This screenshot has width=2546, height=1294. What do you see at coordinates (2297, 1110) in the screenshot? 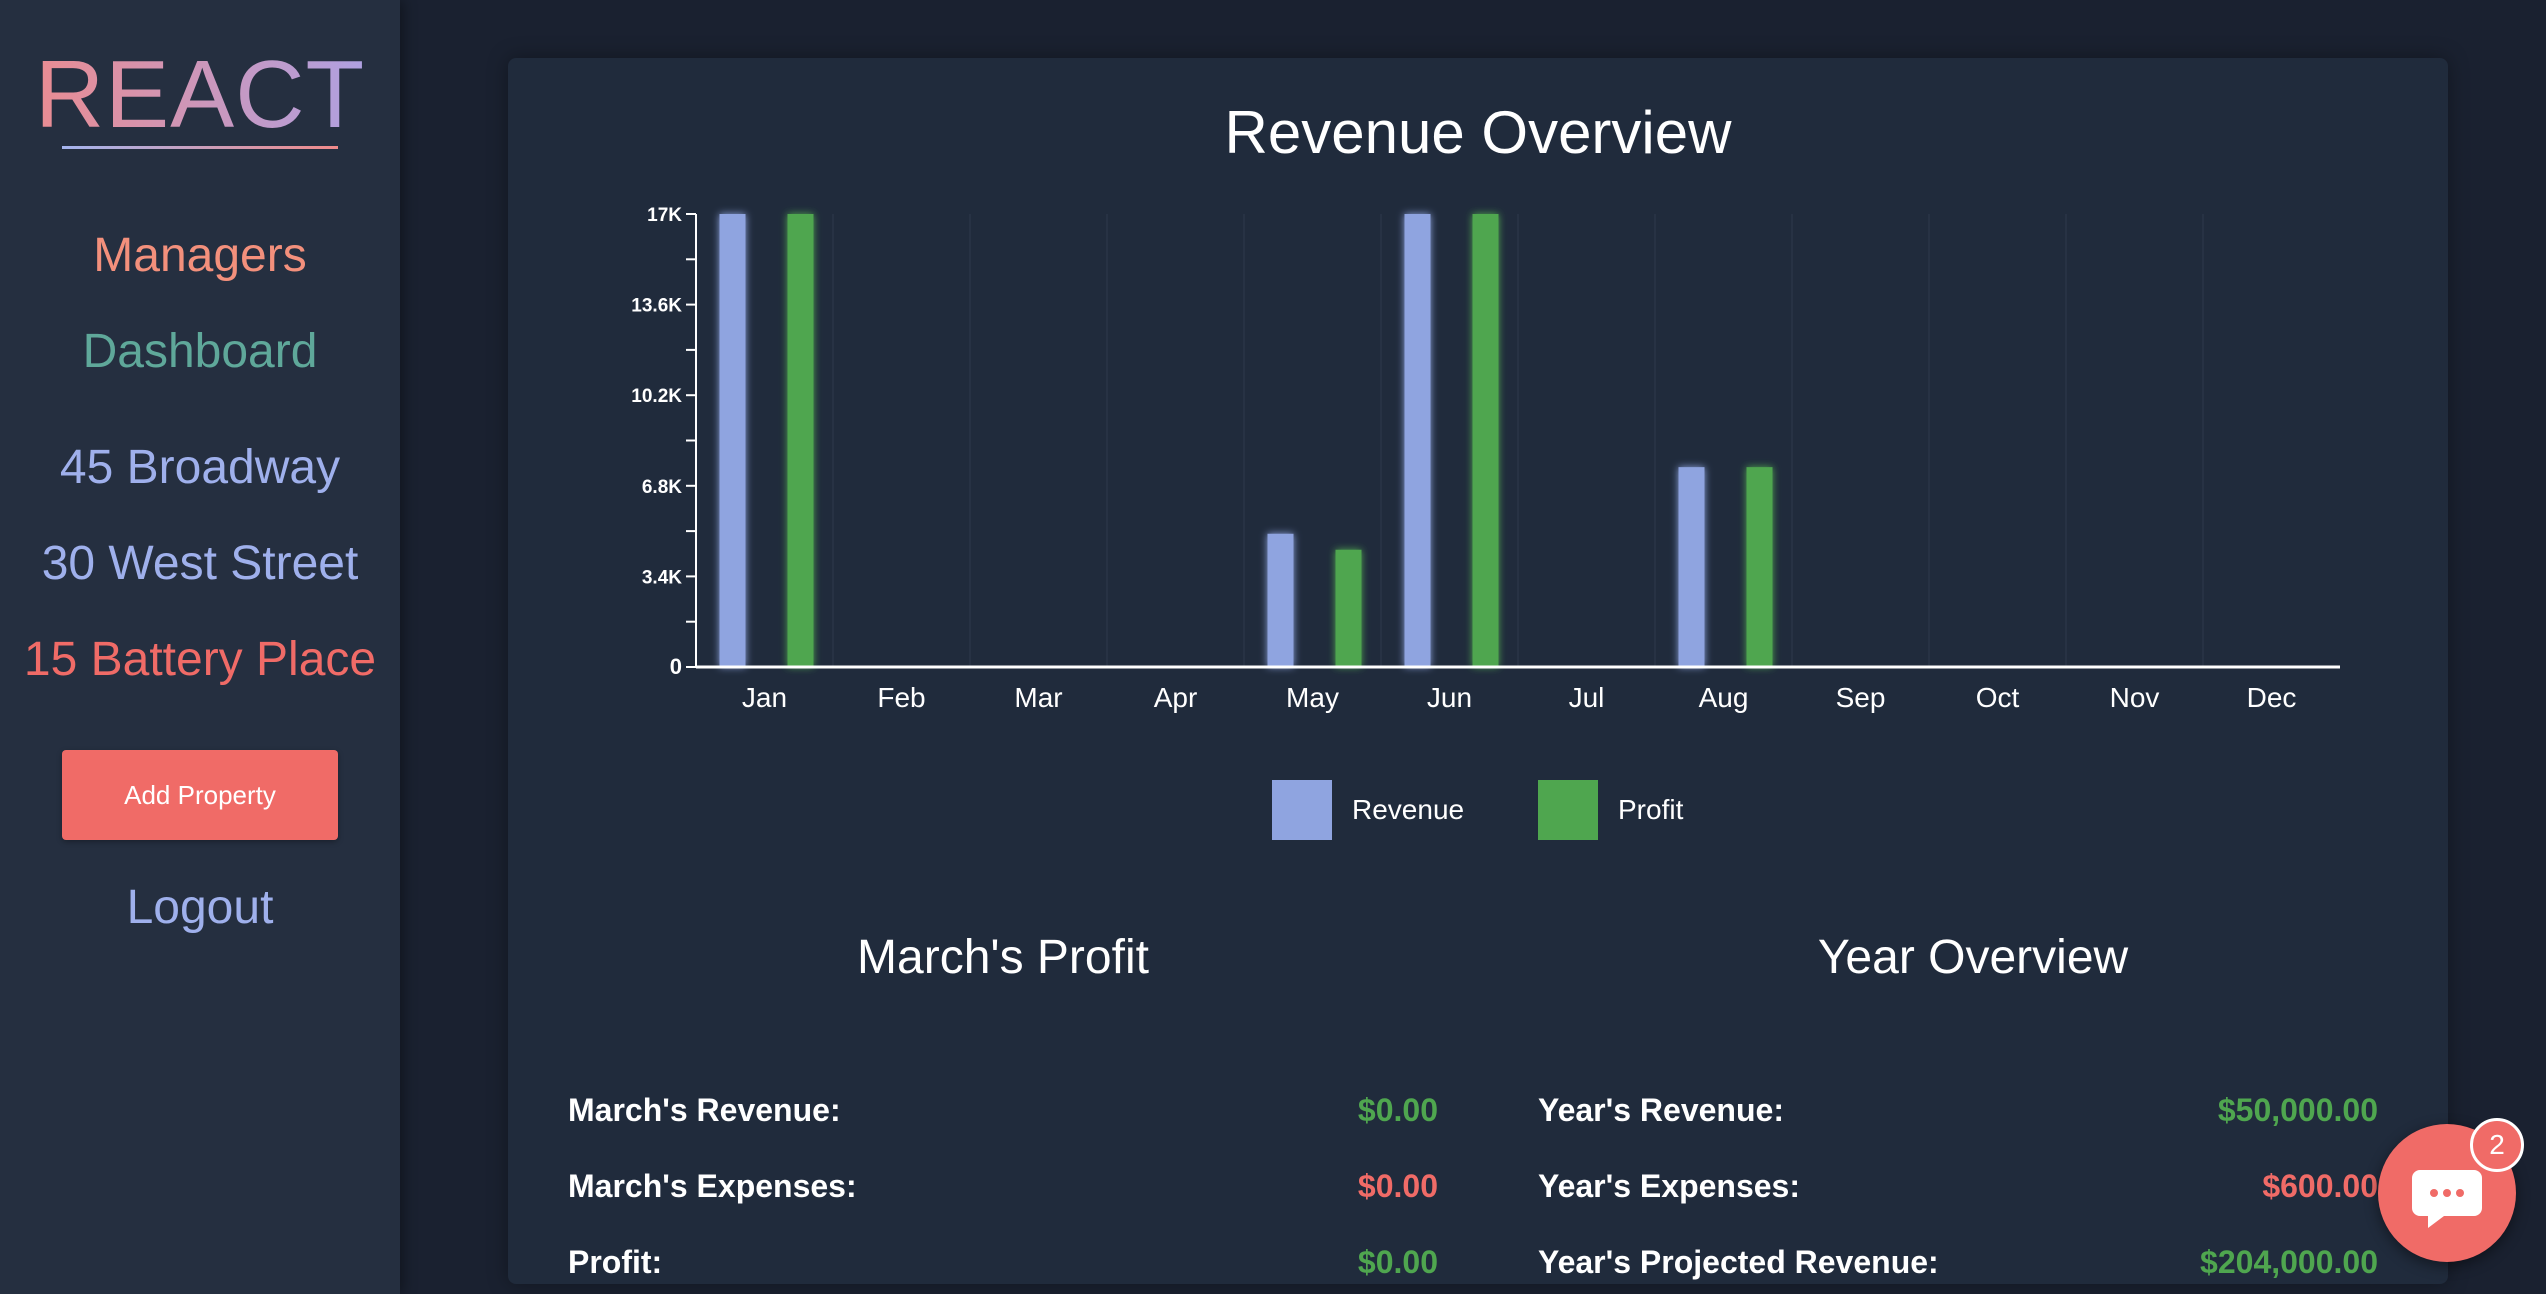
I see `year-revenue-value: $50,000.00` at bounding box center [2297, 1110].